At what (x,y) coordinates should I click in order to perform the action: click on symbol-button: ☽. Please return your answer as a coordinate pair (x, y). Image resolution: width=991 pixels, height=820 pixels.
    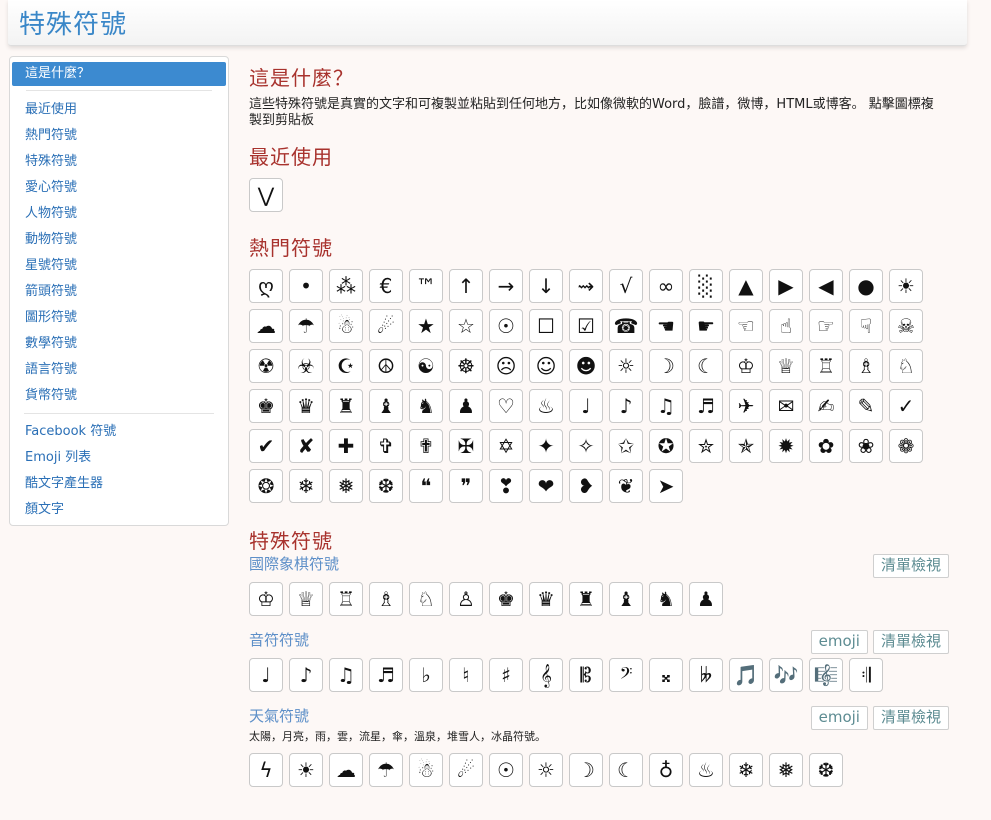
    Looking at the image, I should click on (586, 770).